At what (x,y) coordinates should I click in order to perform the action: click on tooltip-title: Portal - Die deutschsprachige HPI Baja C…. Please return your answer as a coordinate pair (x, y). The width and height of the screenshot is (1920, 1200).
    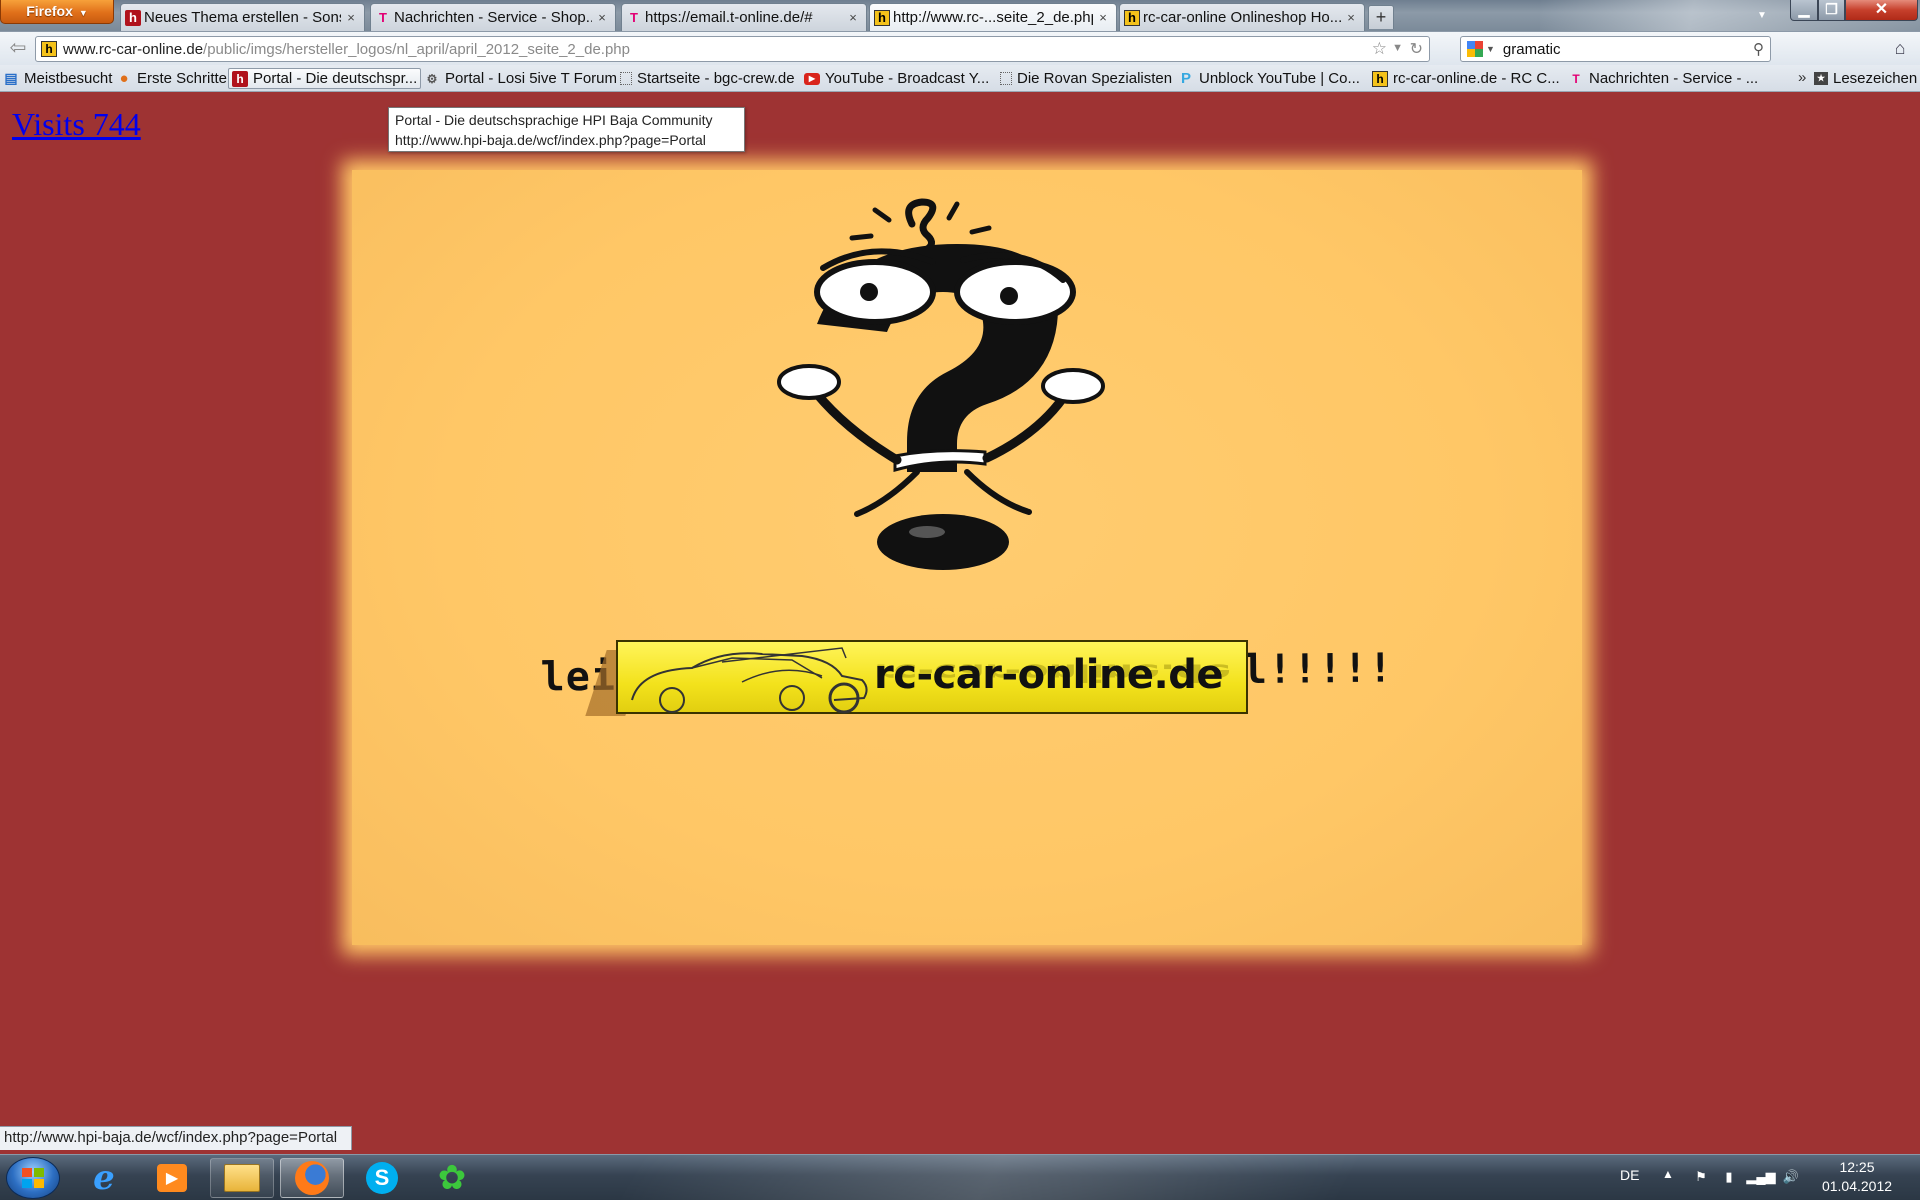
    Looking at the image, I should click on (554, 120).